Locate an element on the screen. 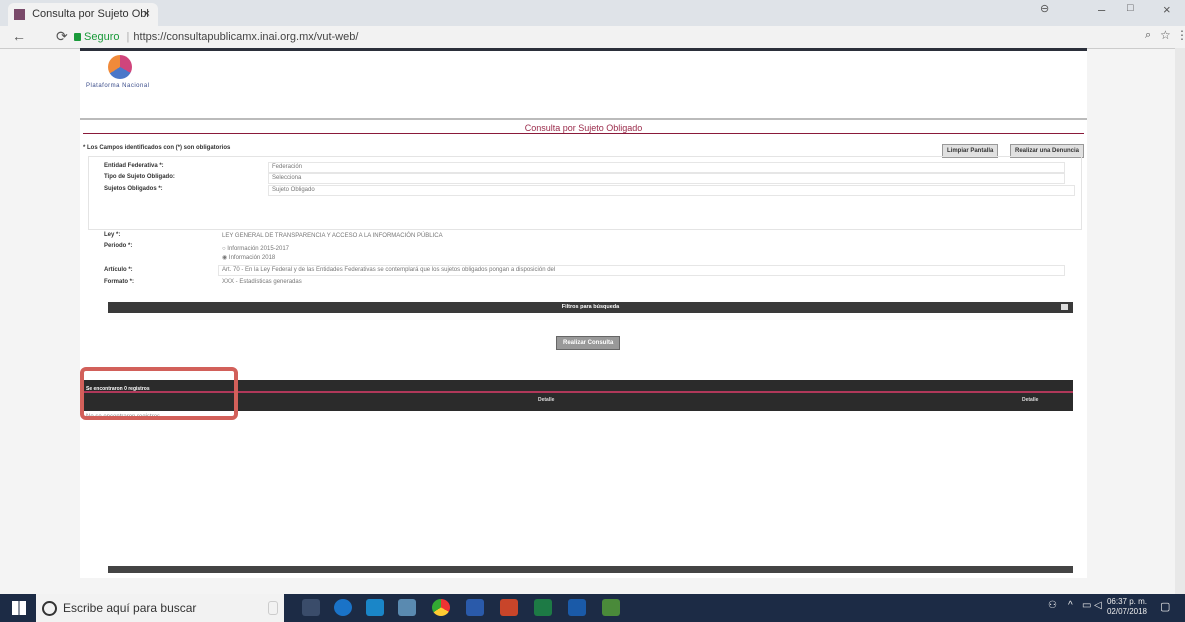 The height and width of the screenshot is (622, 1185). back-icon: ← is located at coordinates (19, 36).